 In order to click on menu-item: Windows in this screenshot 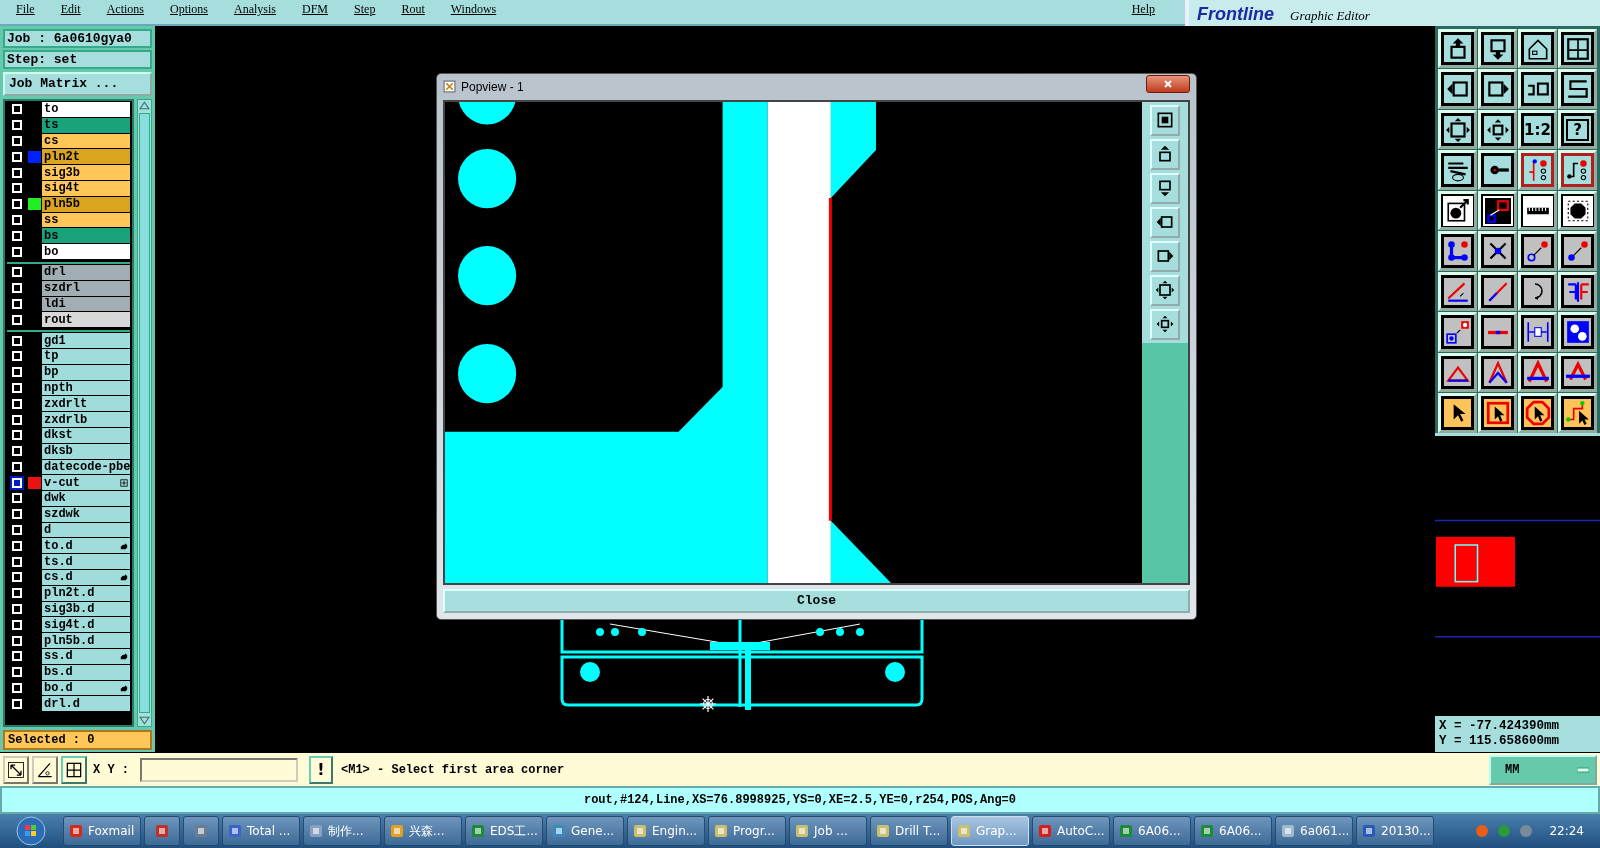, I will do `click(473, 9)`.